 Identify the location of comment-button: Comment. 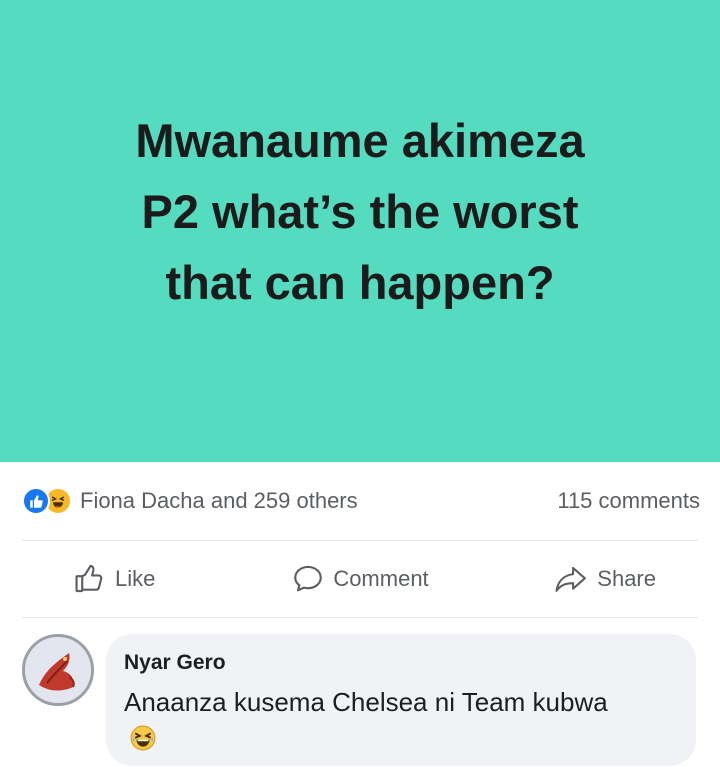
(360, 579).